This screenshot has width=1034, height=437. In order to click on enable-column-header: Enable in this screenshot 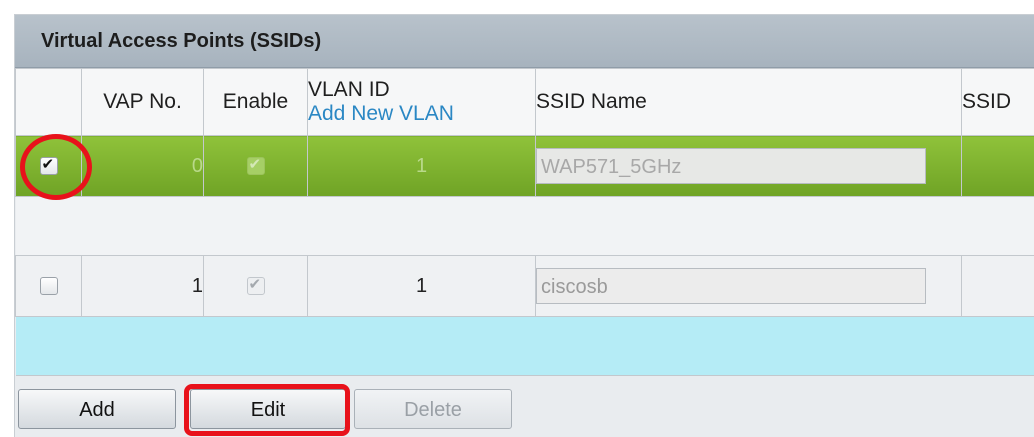, I will do `click(256, 102)`.